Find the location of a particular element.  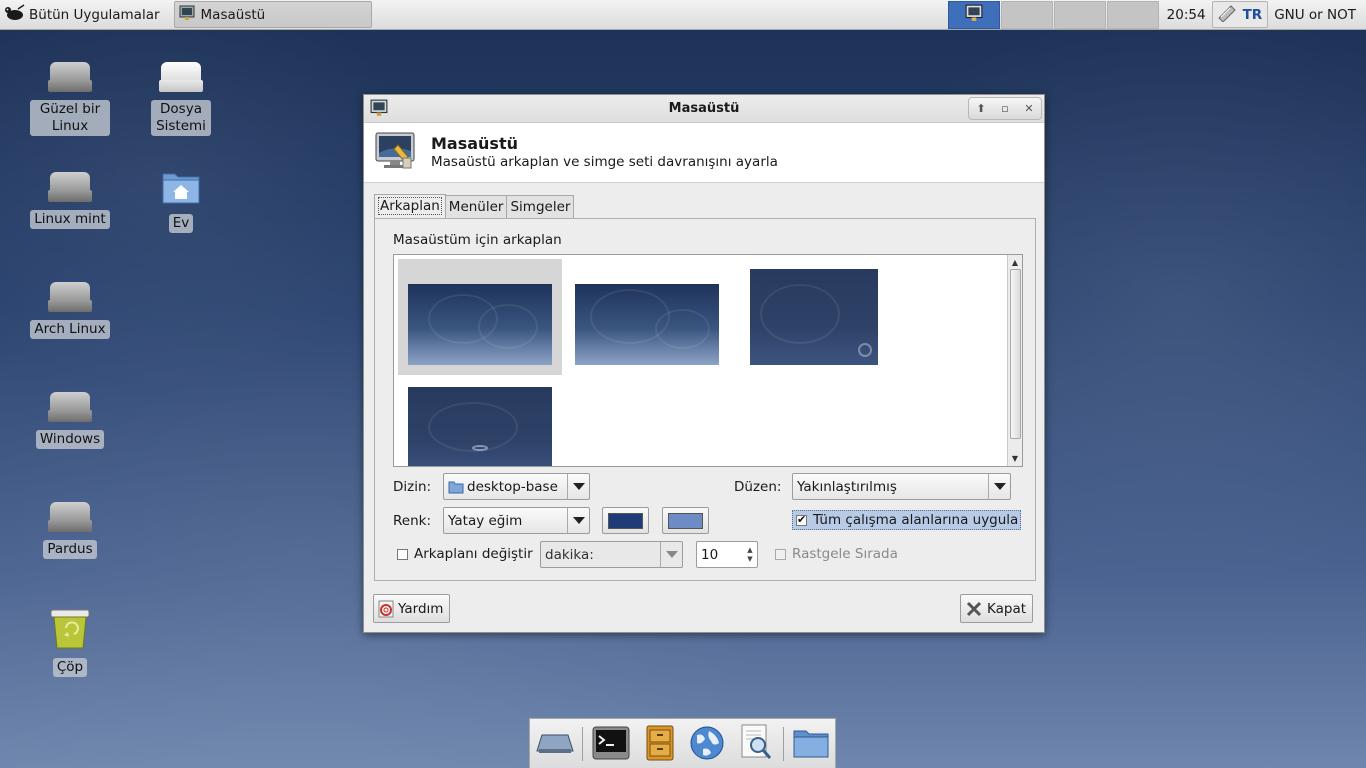

apply-all-workspaces-checkbox: Tüm çalışma alanlarına uygula is located at coordinates (907, 520).